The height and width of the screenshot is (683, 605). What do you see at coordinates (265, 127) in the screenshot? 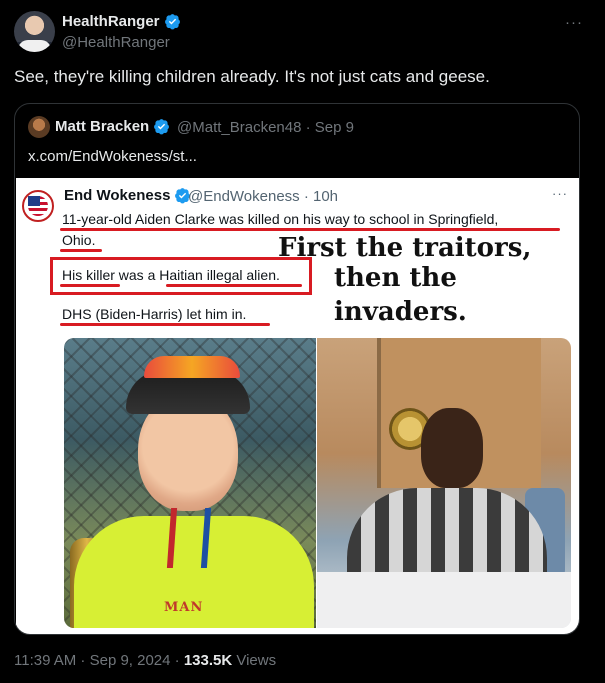
I see `quote-author-handle: @Matt_Bracken48 · Sep 9` at bounding box center [265, 127].